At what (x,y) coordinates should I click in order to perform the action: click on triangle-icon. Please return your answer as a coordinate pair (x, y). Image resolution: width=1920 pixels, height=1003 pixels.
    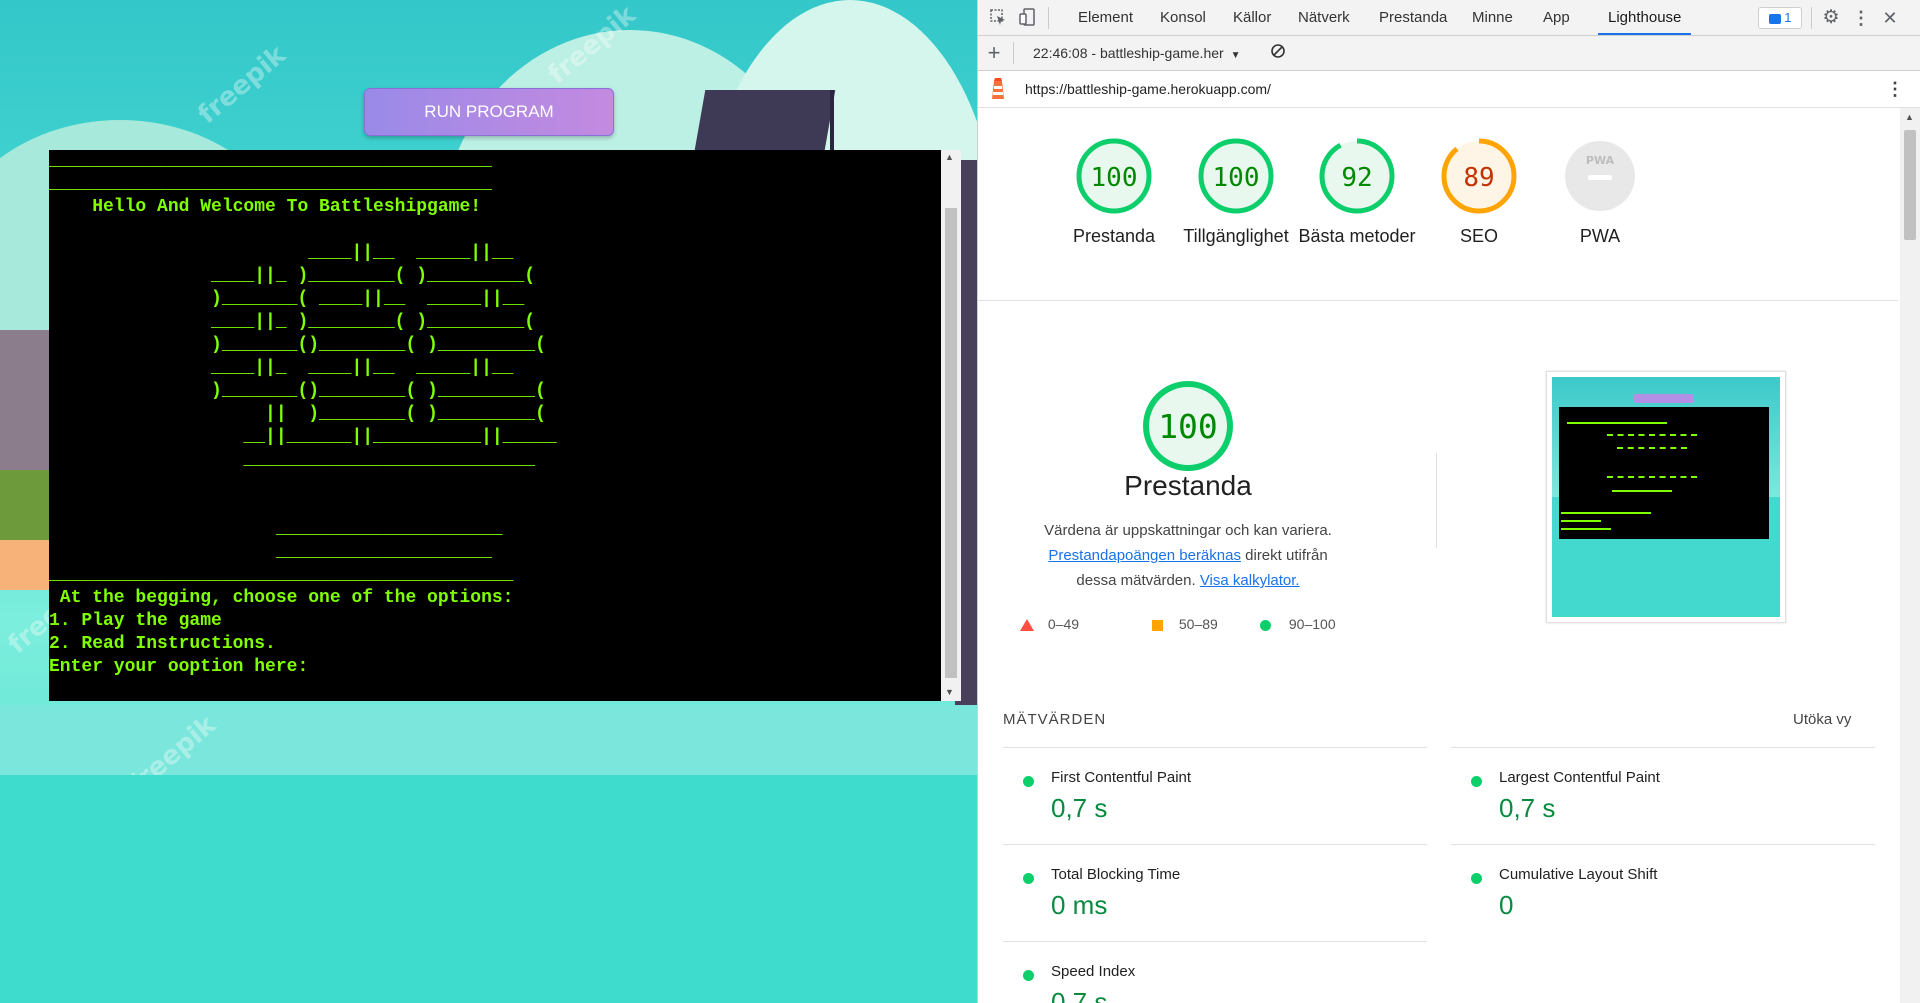
    Looking at the image, I should click on (1027, 625).